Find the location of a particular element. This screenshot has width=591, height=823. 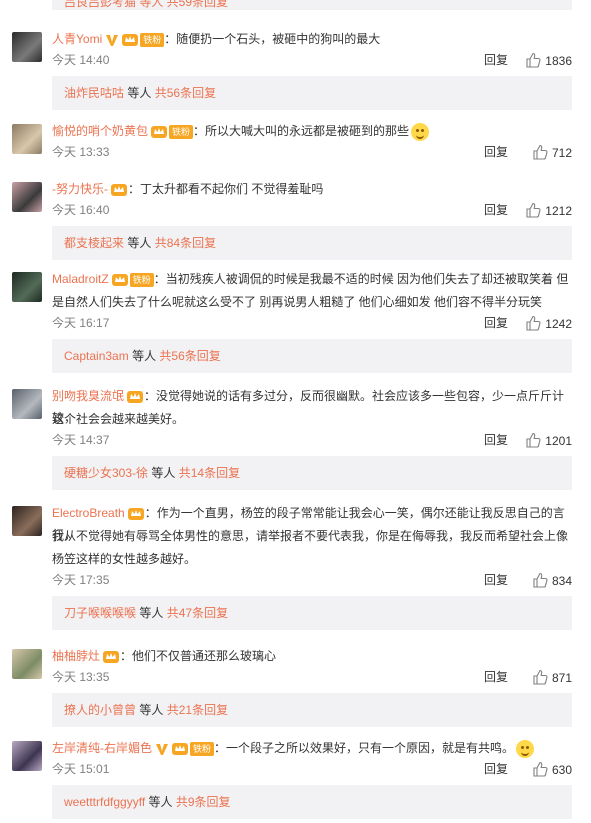

reply-count-link: 共9条回复 is located at coordinates (203, 802).